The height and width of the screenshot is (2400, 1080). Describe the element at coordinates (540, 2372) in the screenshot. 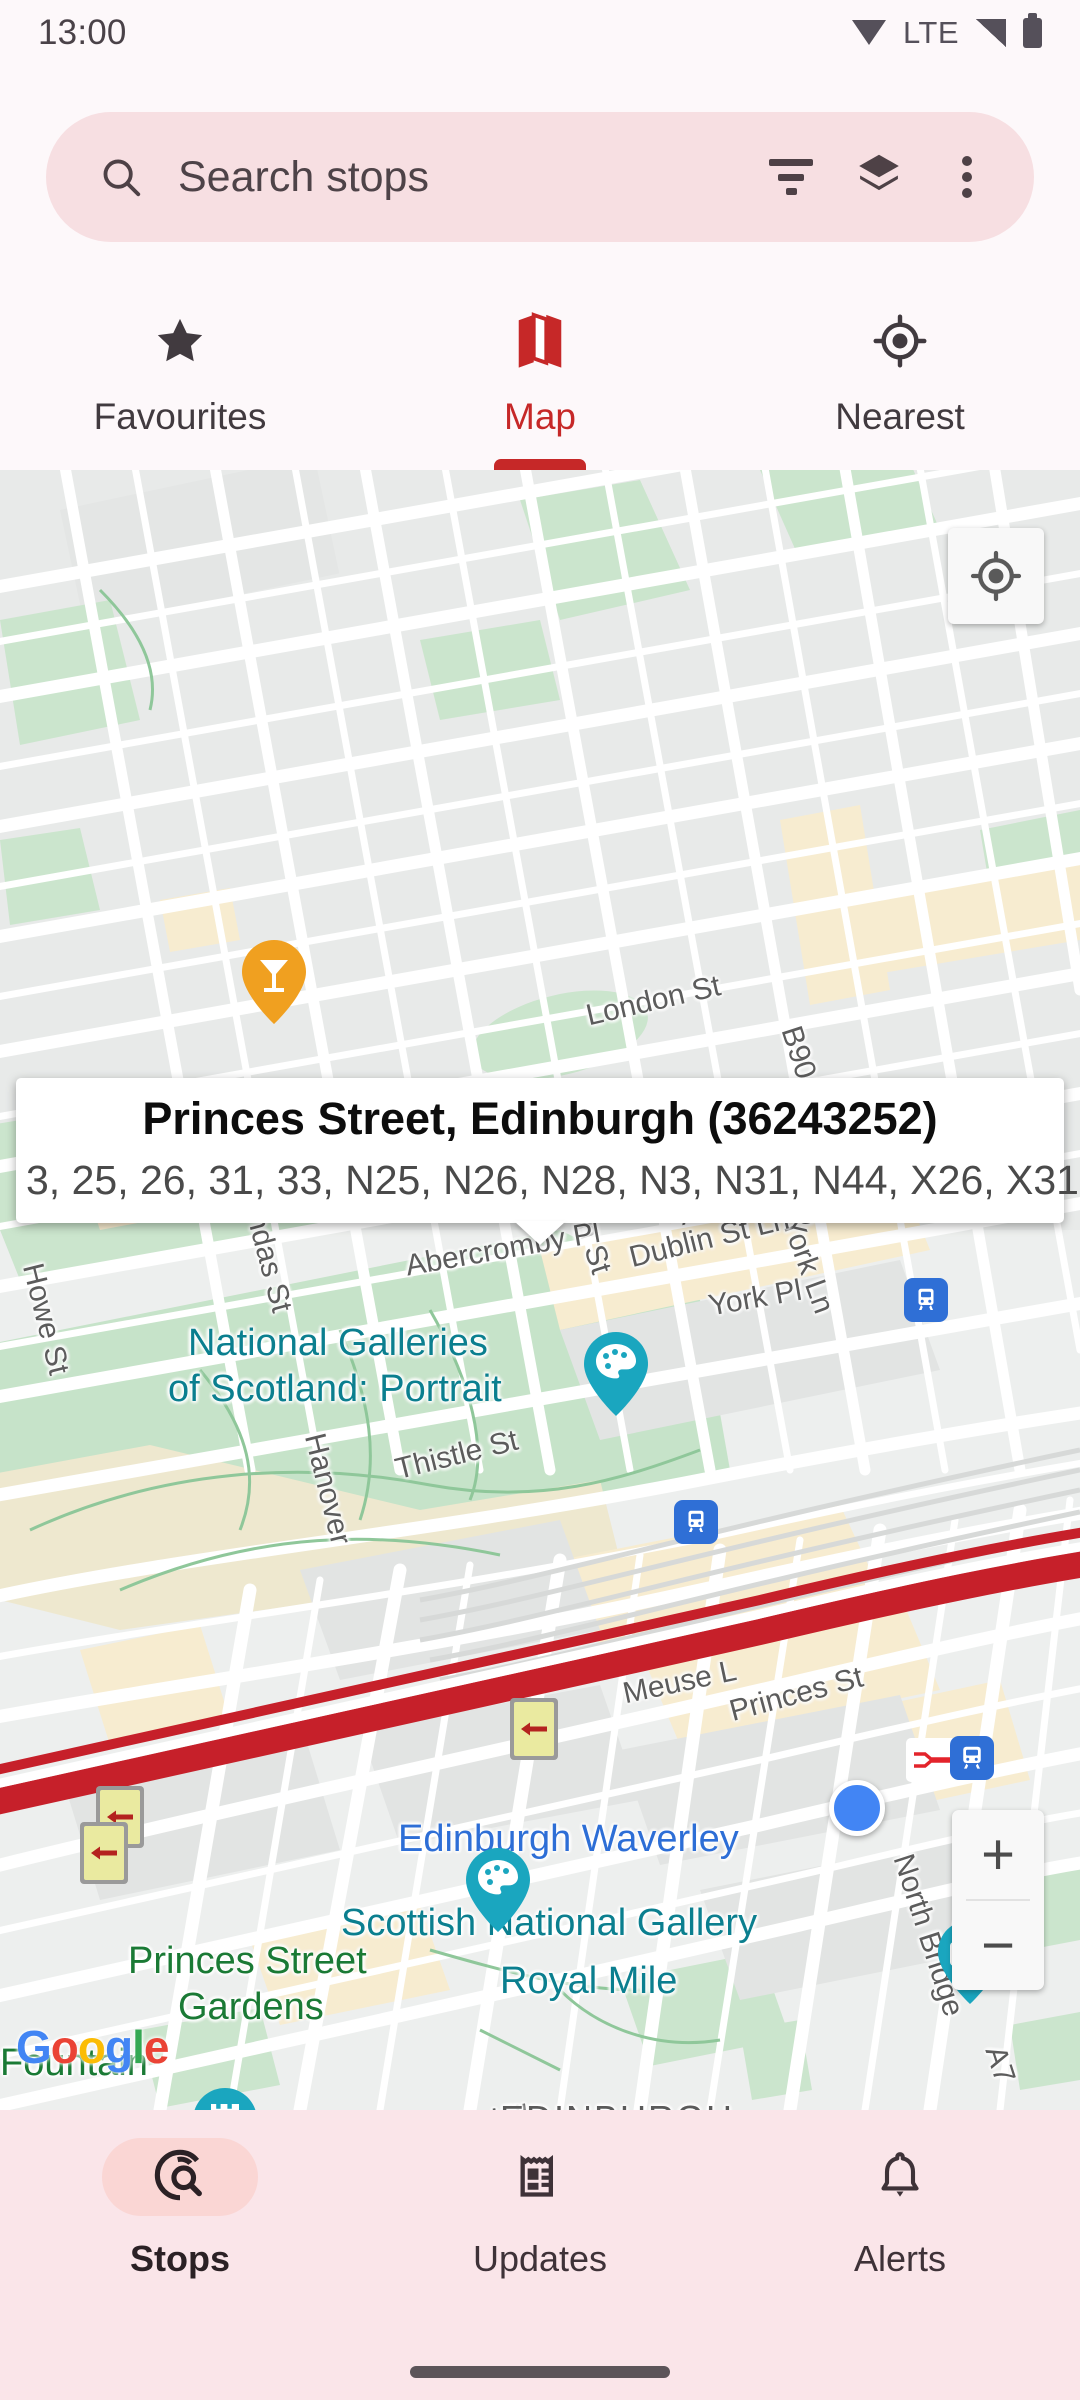

I see `home-indicator` at that location.